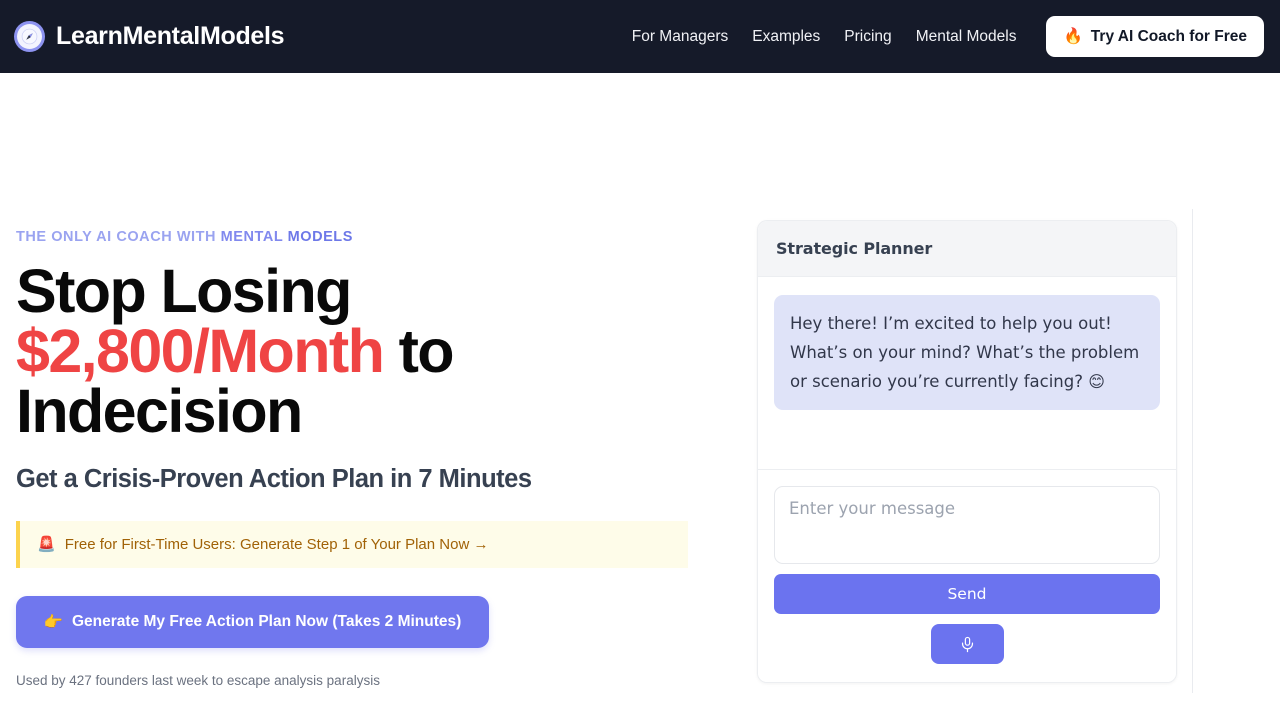 This screenshot has width=1280, height=720. I want to click on chat-composer: Send, so click(967, 576).